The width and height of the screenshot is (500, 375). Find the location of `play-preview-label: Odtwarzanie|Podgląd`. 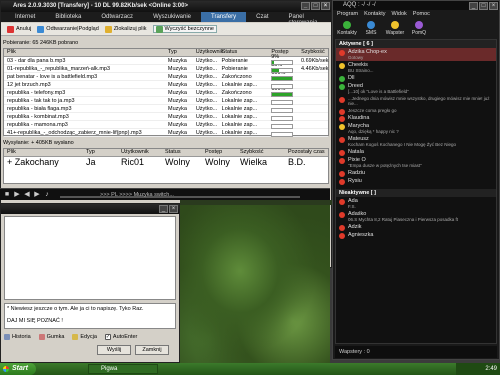

play-preview-label: Odtwarzanie|Podgląd is located at coordinates (72, 29).